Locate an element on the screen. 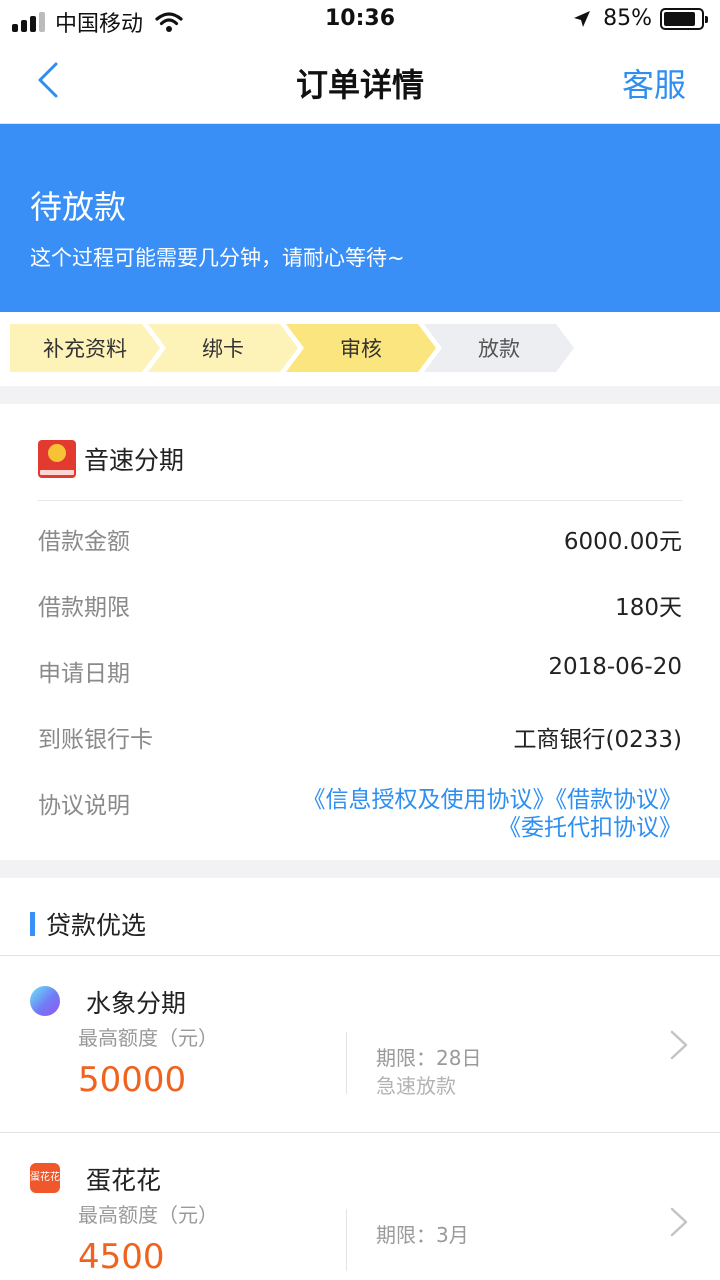 This screenshot has height=1280, width=720. section-accent-bar is located at coordinates (32, 924).